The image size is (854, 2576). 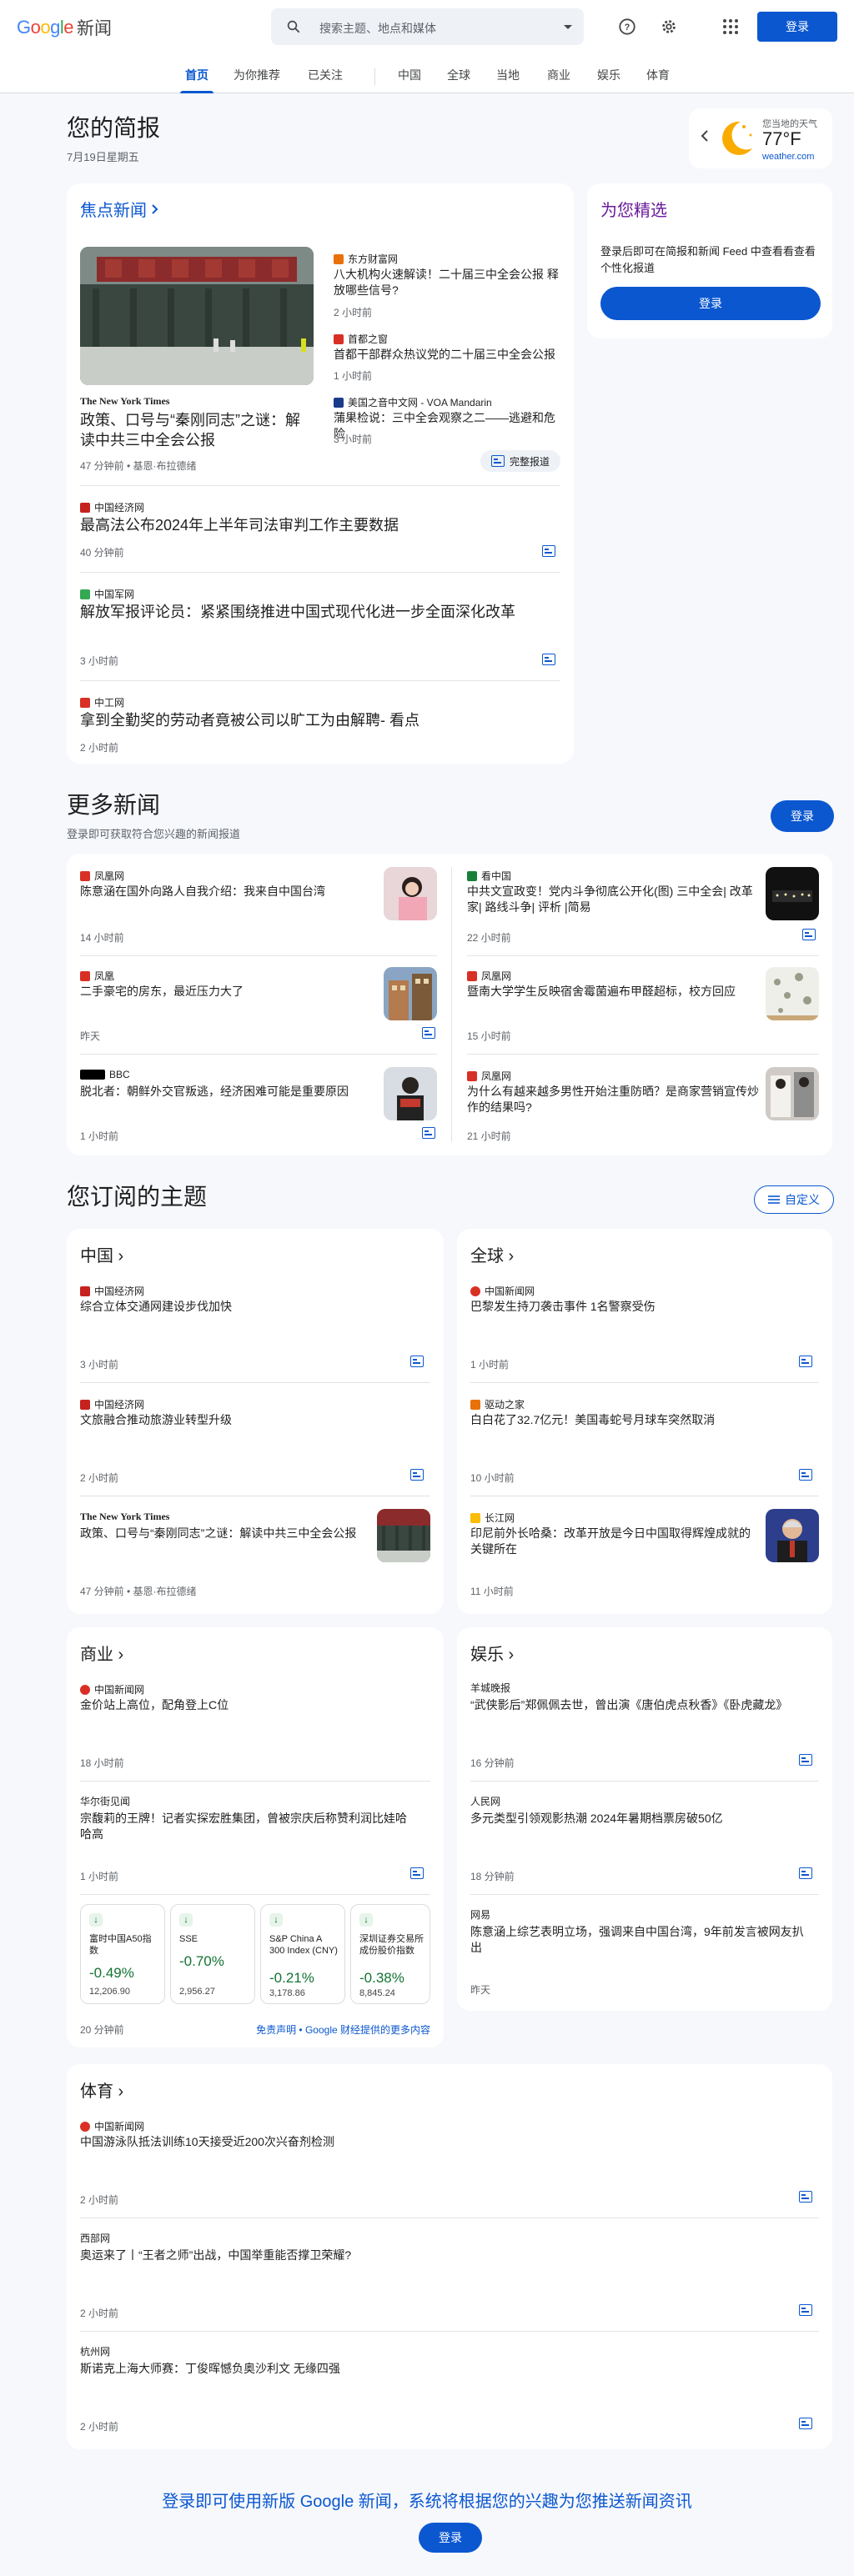 What do you see at coordinates (305, 525) in the screenshot?
I see `story-title: 最高法公布2024年上半年司法审判工作主要数据` at bounding box center [305, 525].